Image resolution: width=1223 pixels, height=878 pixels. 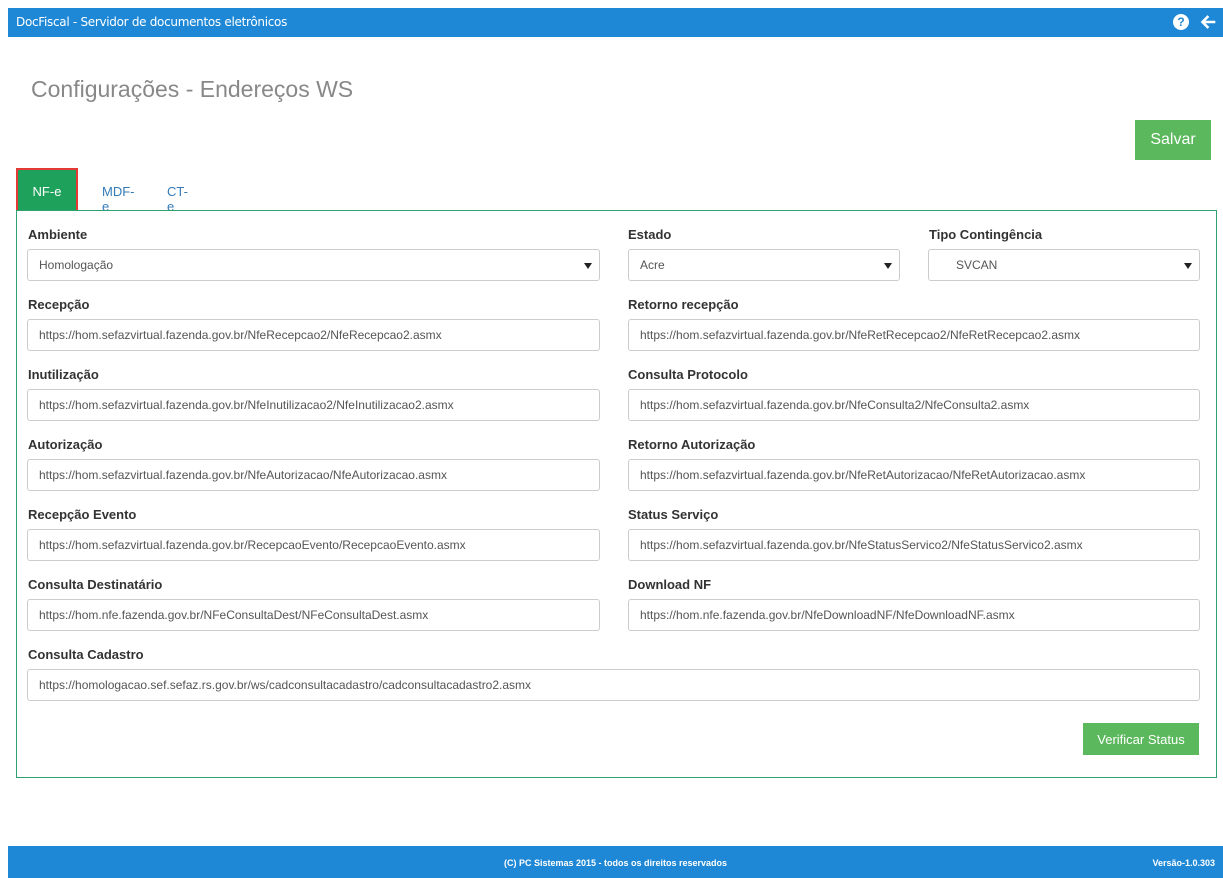 What do you see at coordinates (986, 234) in the screenshot?
I see `tipo-contingencia-label: Tipo Contingência` at bounding box center [986, 234].